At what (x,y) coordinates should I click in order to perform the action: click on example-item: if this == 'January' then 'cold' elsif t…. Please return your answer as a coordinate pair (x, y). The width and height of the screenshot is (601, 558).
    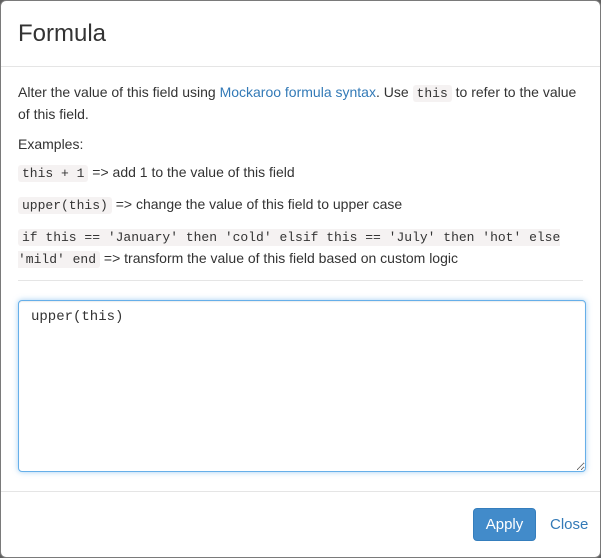
    Looking at the image, I should click on (300, 248).